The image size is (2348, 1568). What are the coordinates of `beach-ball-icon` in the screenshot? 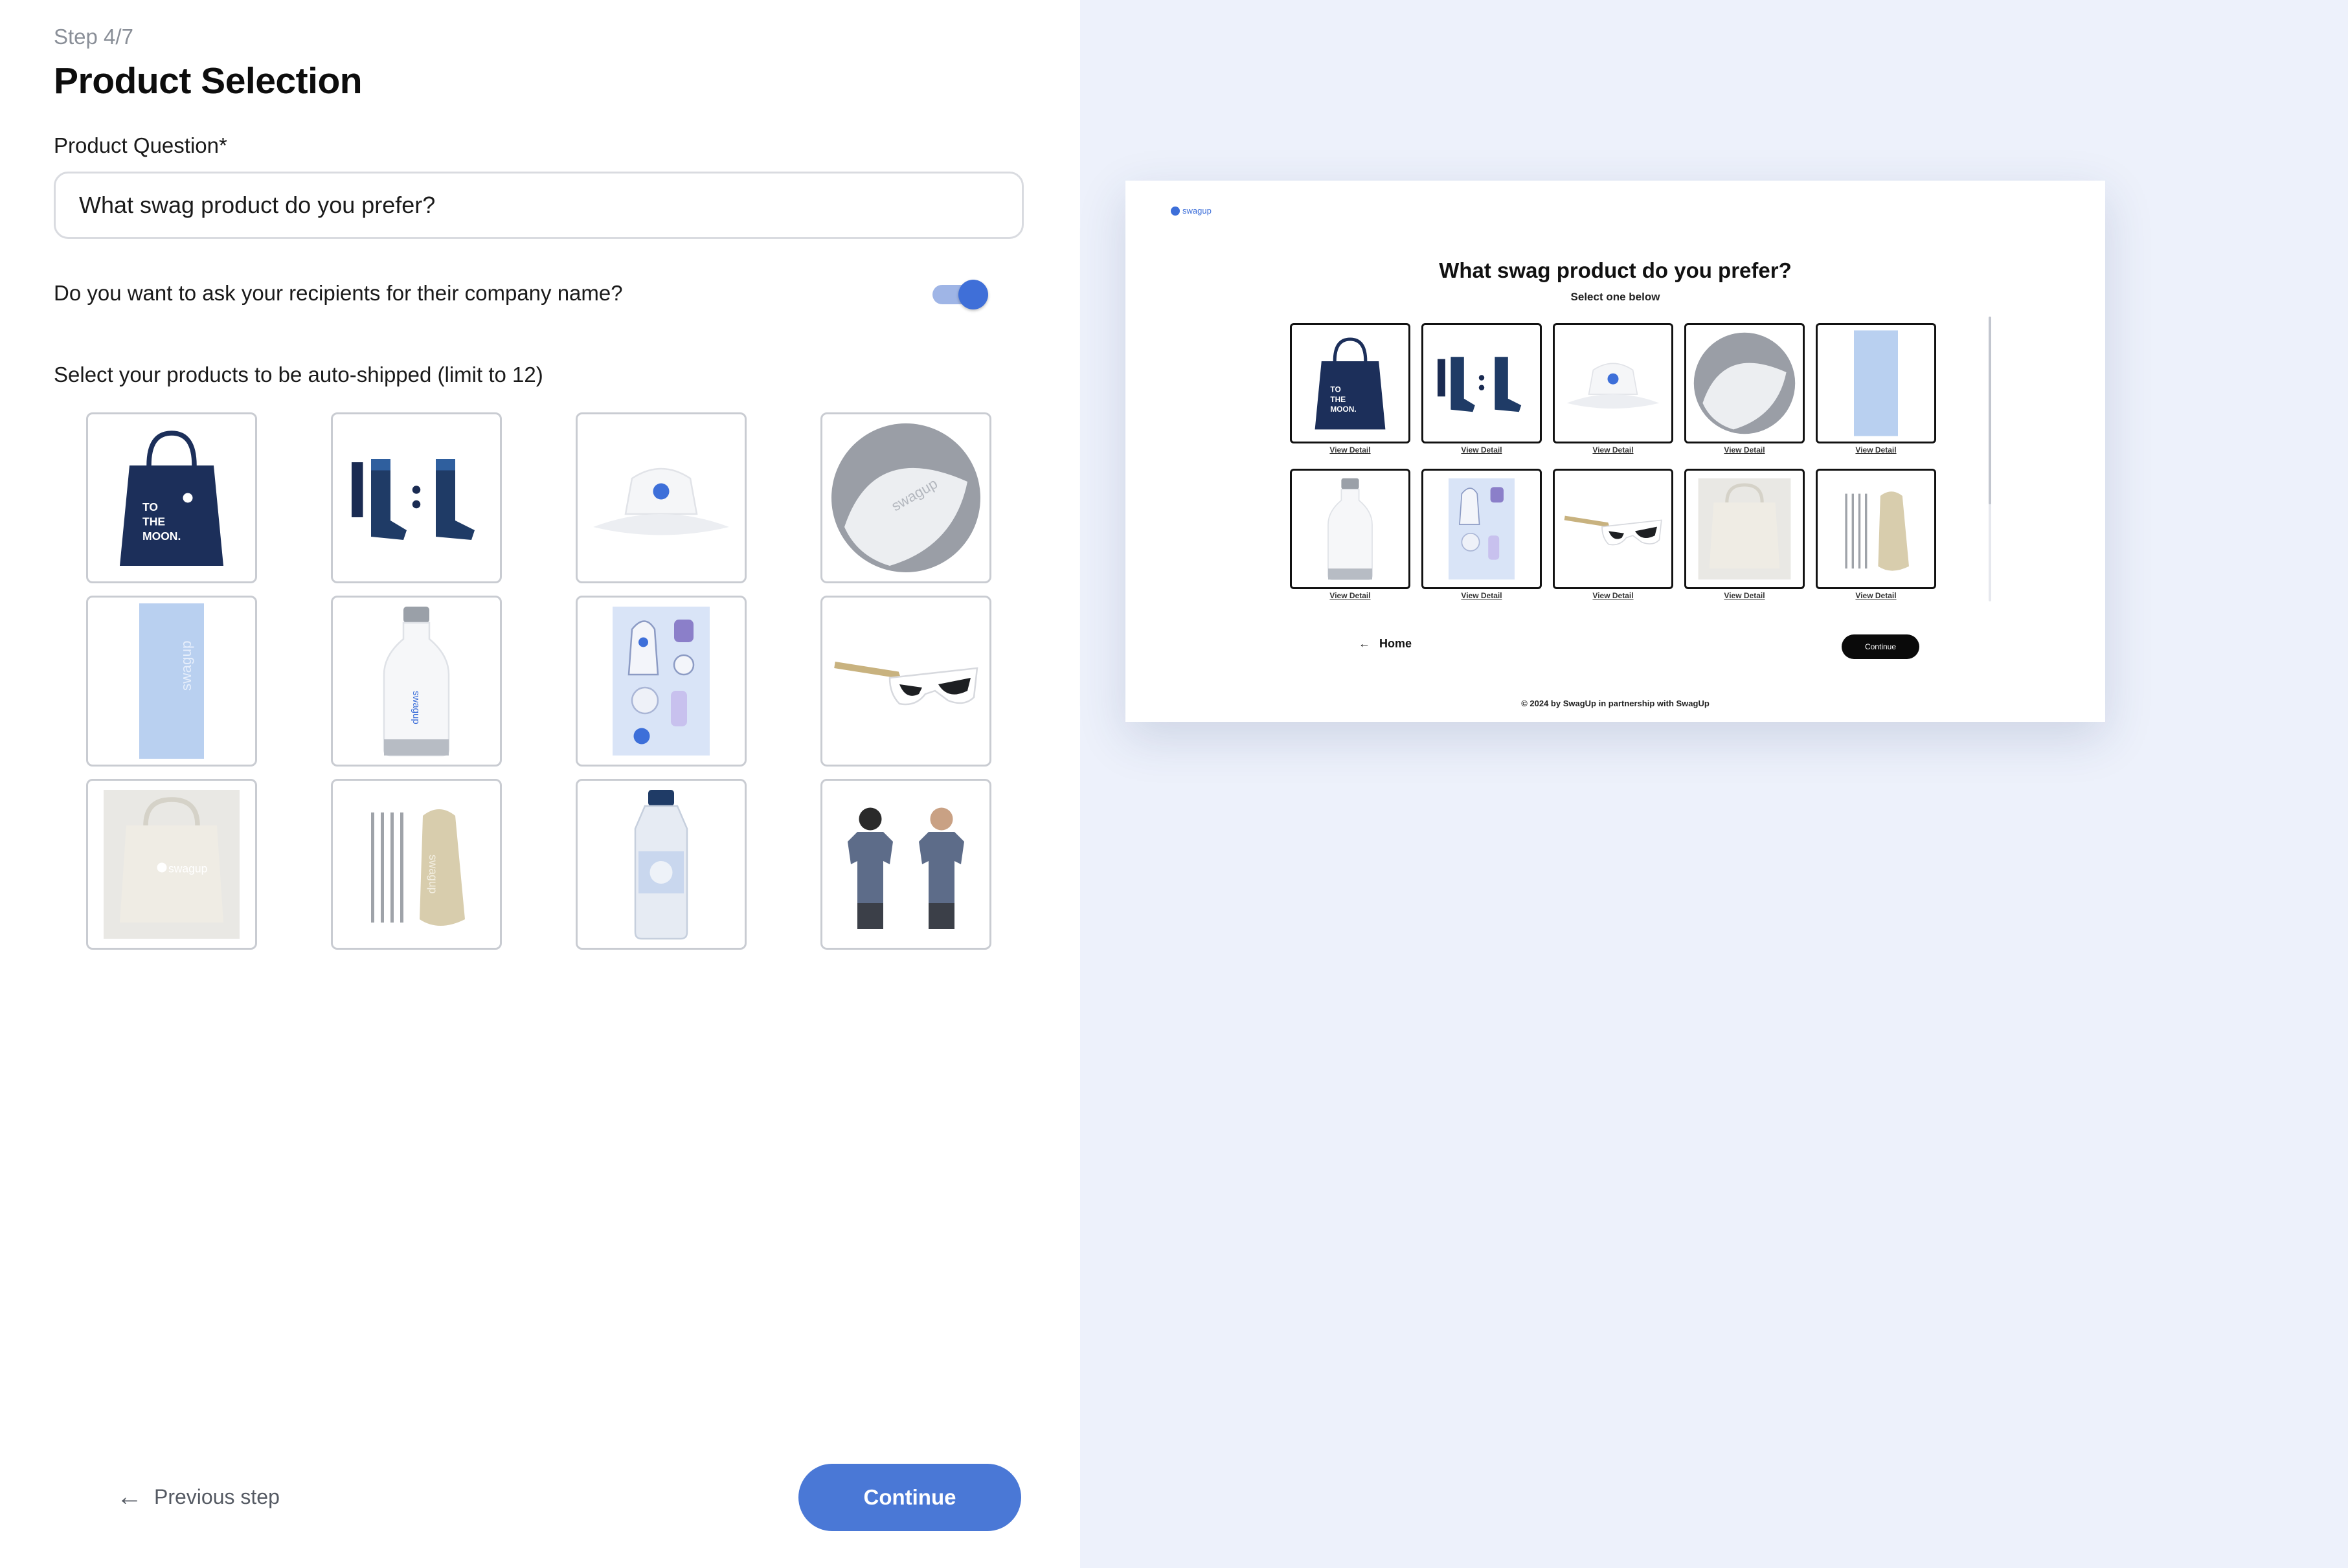 It's located at (1744, 383).